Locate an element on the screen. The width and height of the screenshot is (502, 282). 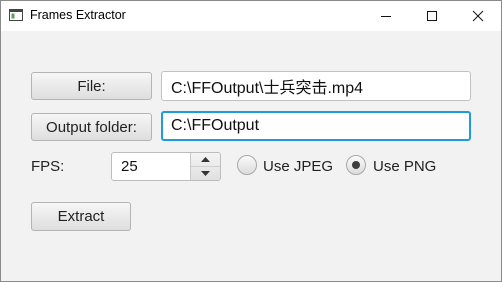
use-jpeg-label: Use JPEG is located at coordinates (298, 166).